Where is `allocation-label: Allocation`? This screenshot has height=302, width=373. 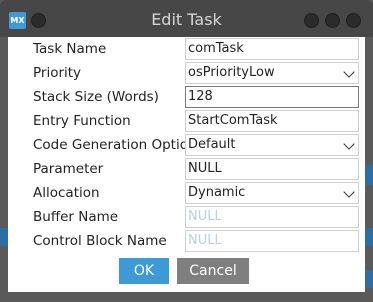
allocation-label: Allocation is located at coordinates (66, 193).